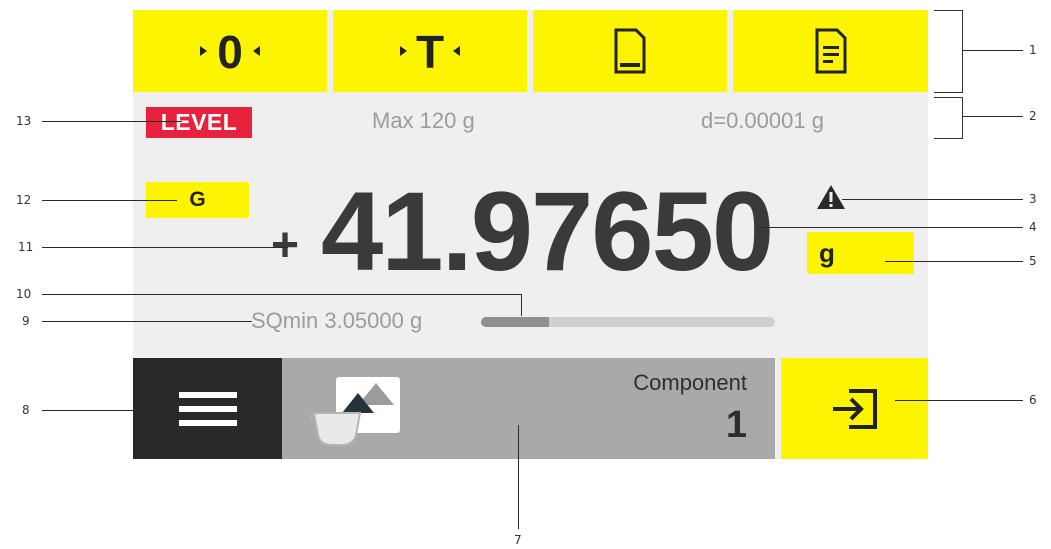 This screenshot has height=549, width=1051. I want to click on sqmin-label: SQmin 3.05000 g, so click(337, 320).